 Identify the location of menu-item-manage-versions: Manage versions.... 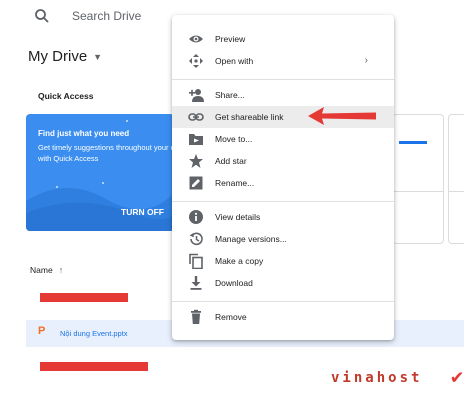
(283, 239).